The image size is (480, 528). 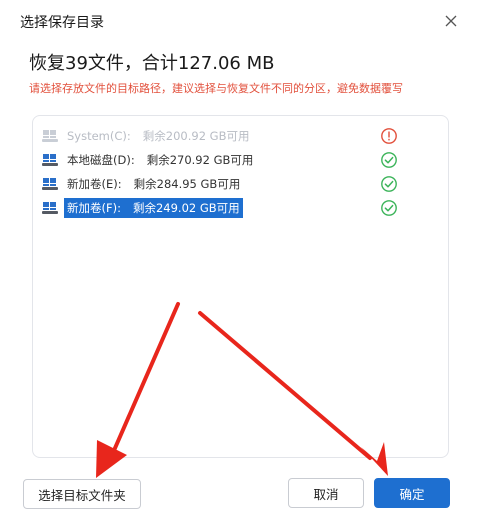 I want to click on dialog-title: 选择保存目录, so click(x=62, y=23).